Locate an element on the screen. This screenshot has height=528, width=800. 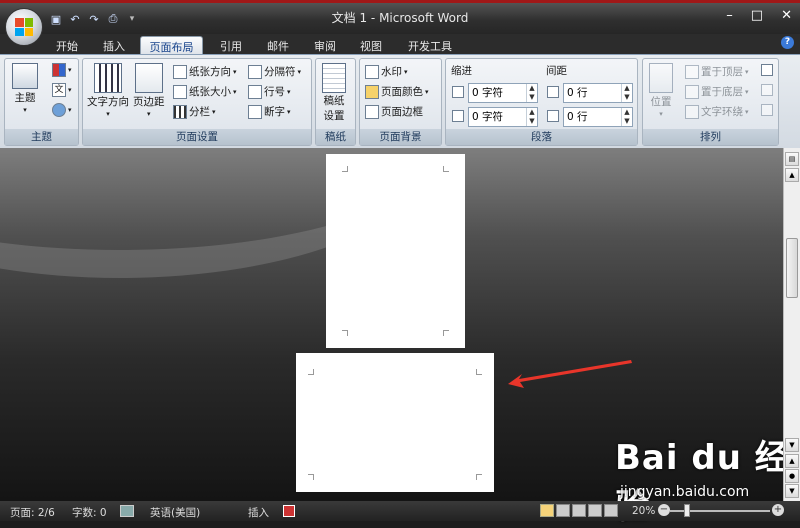
rotate-glyph-icon is located at coordinates (767, 110).